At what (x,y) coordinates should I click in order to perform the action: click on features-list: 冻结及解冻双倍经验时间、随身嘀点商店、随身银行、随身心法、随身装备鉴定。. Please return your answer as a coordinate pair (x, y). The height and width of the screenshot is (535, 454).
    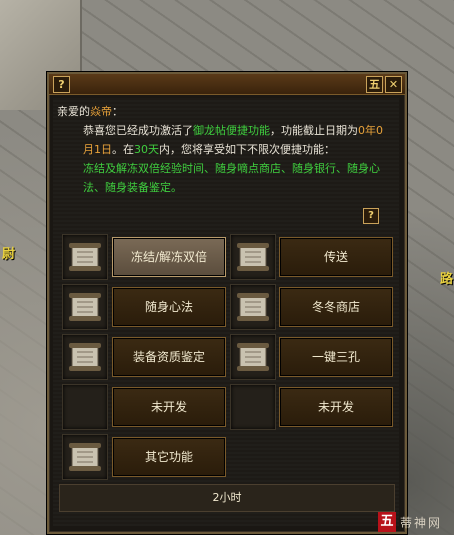
    Looking at the image, I should click on (231, 178).